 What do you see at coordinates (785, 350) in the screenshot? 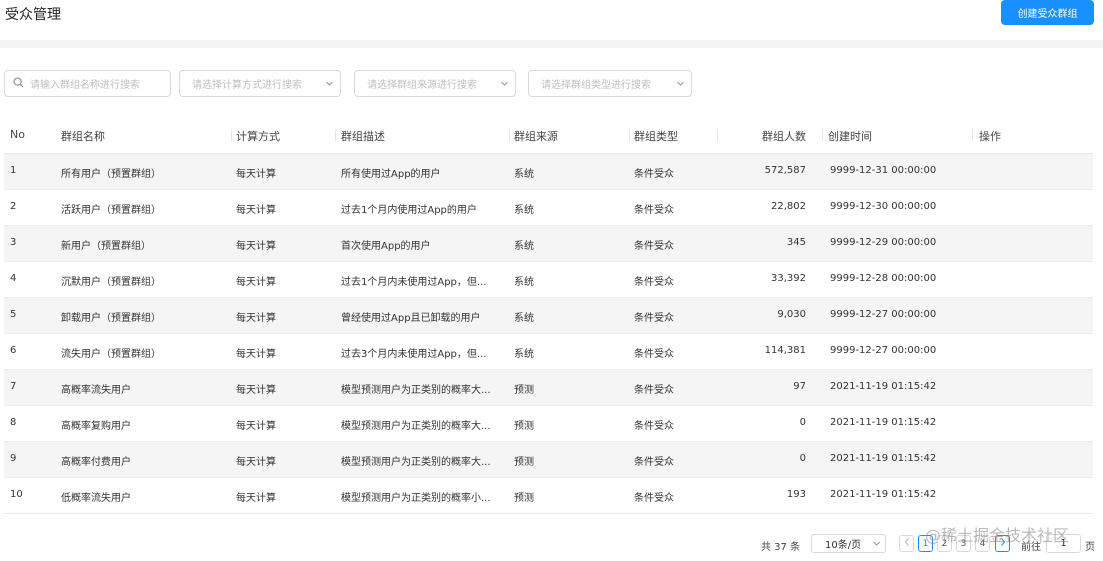
I see `cell-count: 114,381` at bounding box center [785, 350].